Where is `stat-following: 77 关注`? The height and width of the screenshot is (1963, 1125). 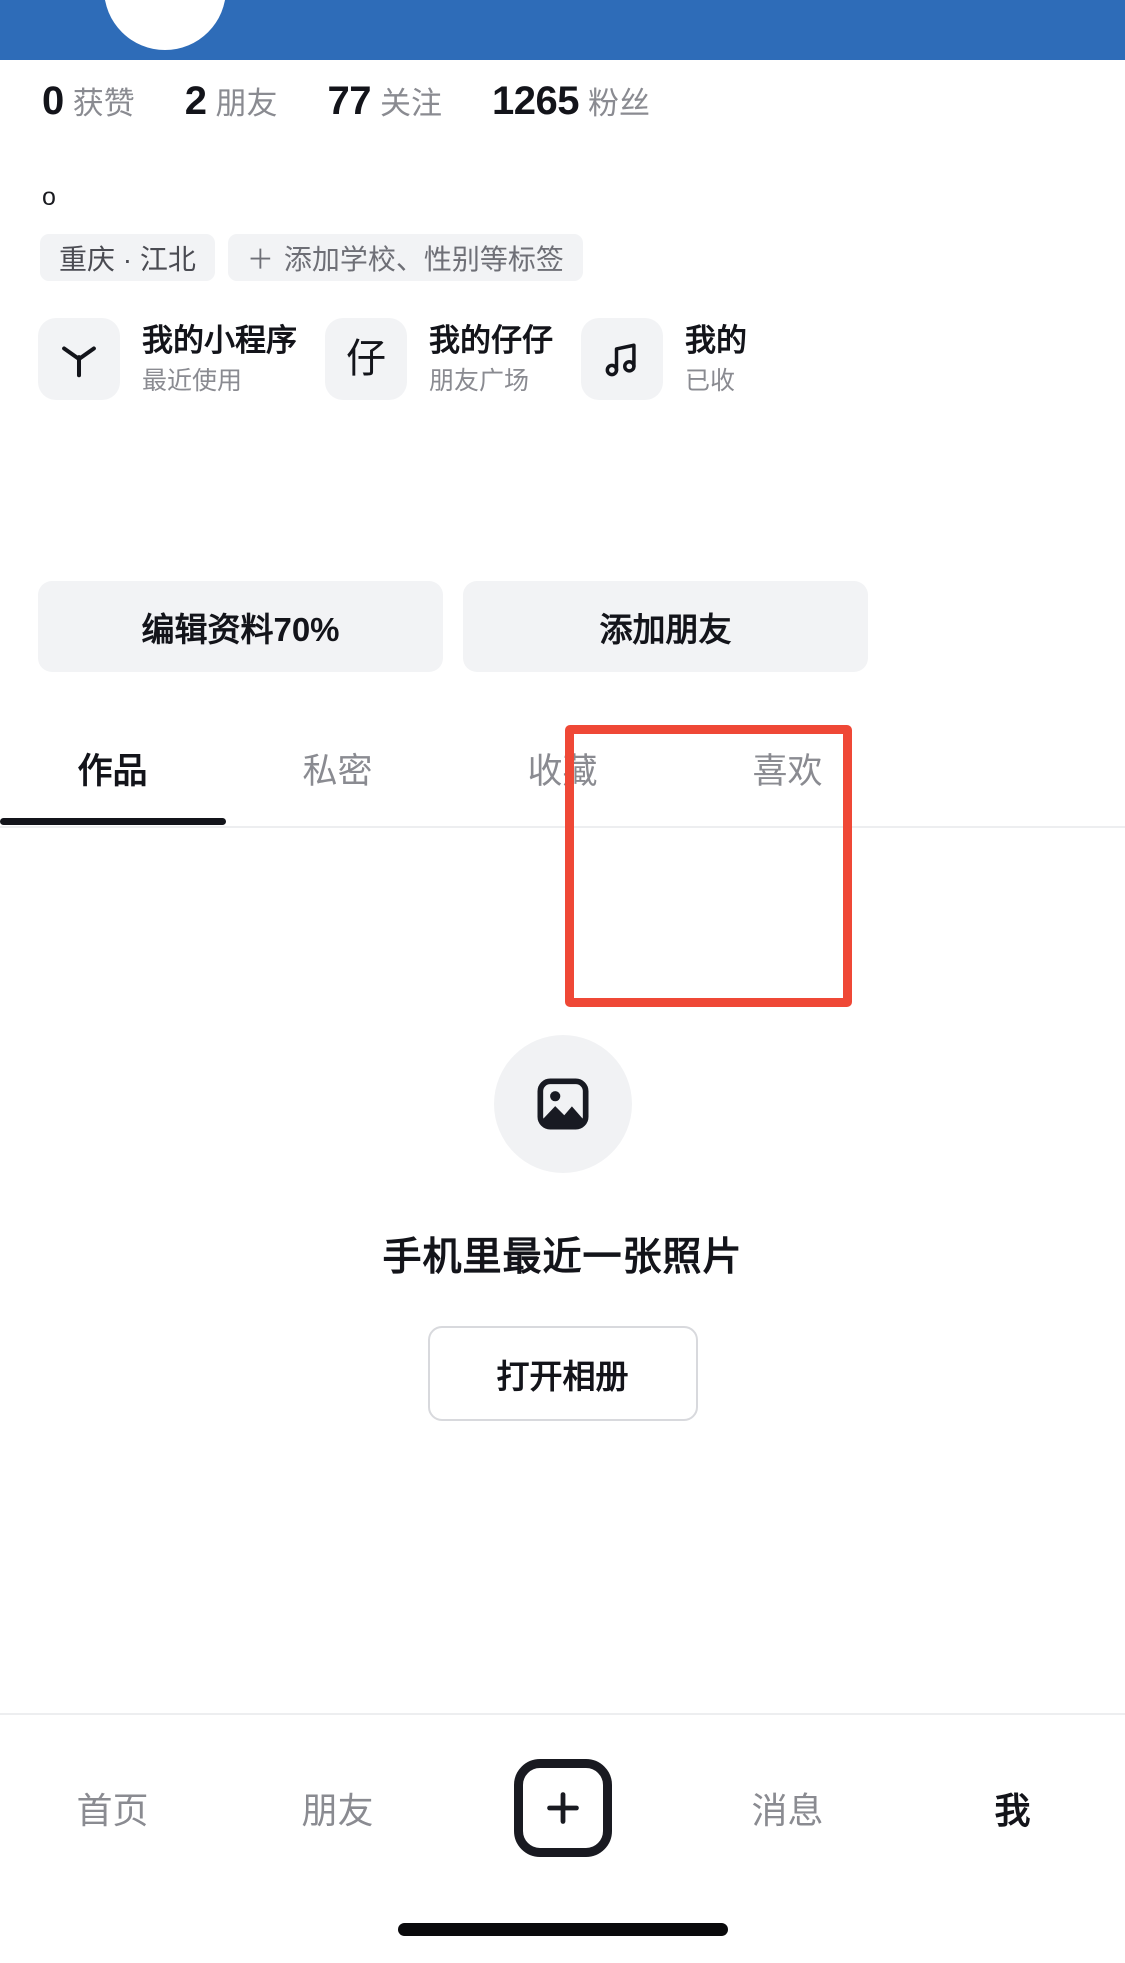 stat-following: 77 关注 is located at coordinates (385, 101).